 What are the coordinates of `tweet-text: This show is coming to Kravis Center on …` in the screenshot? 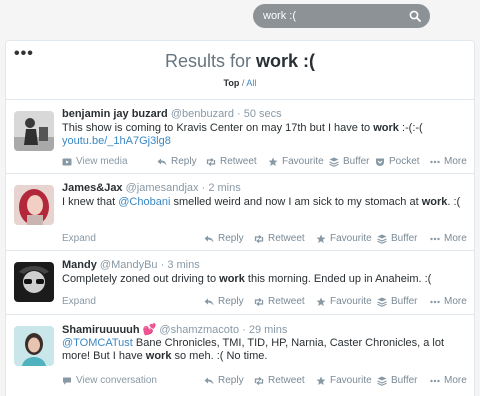 It's located at (242, 134).